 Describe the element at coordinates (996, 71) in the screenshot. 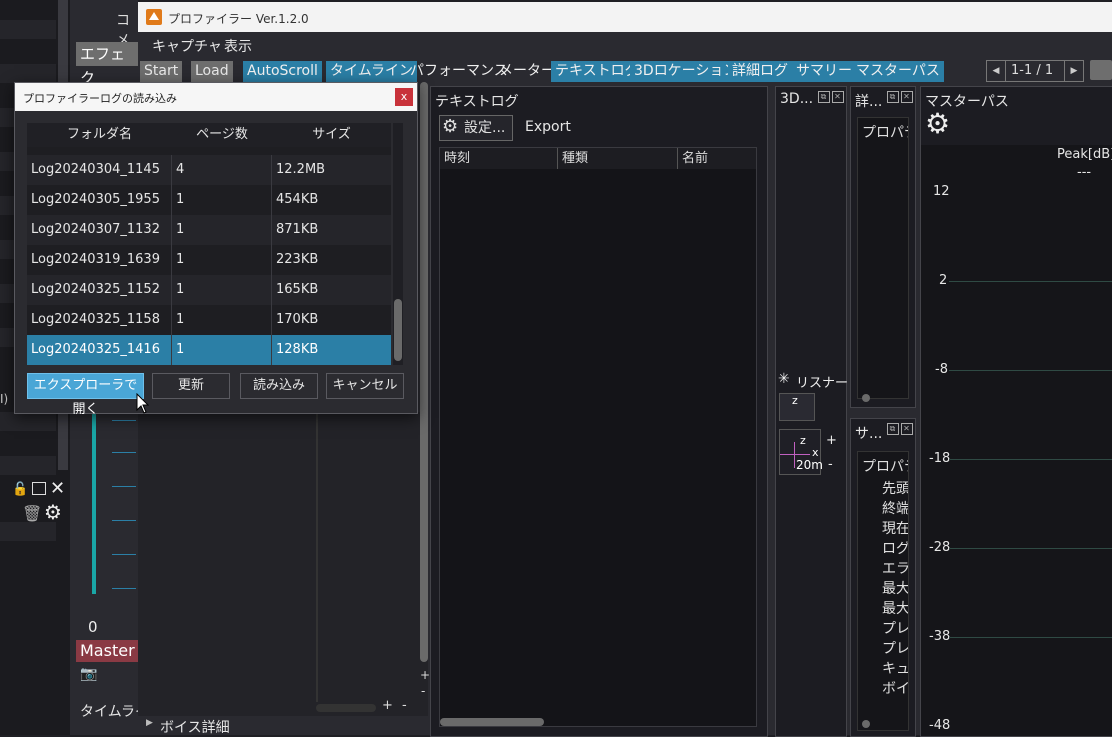

I see `pager-prev-icon: ◀` at that location.